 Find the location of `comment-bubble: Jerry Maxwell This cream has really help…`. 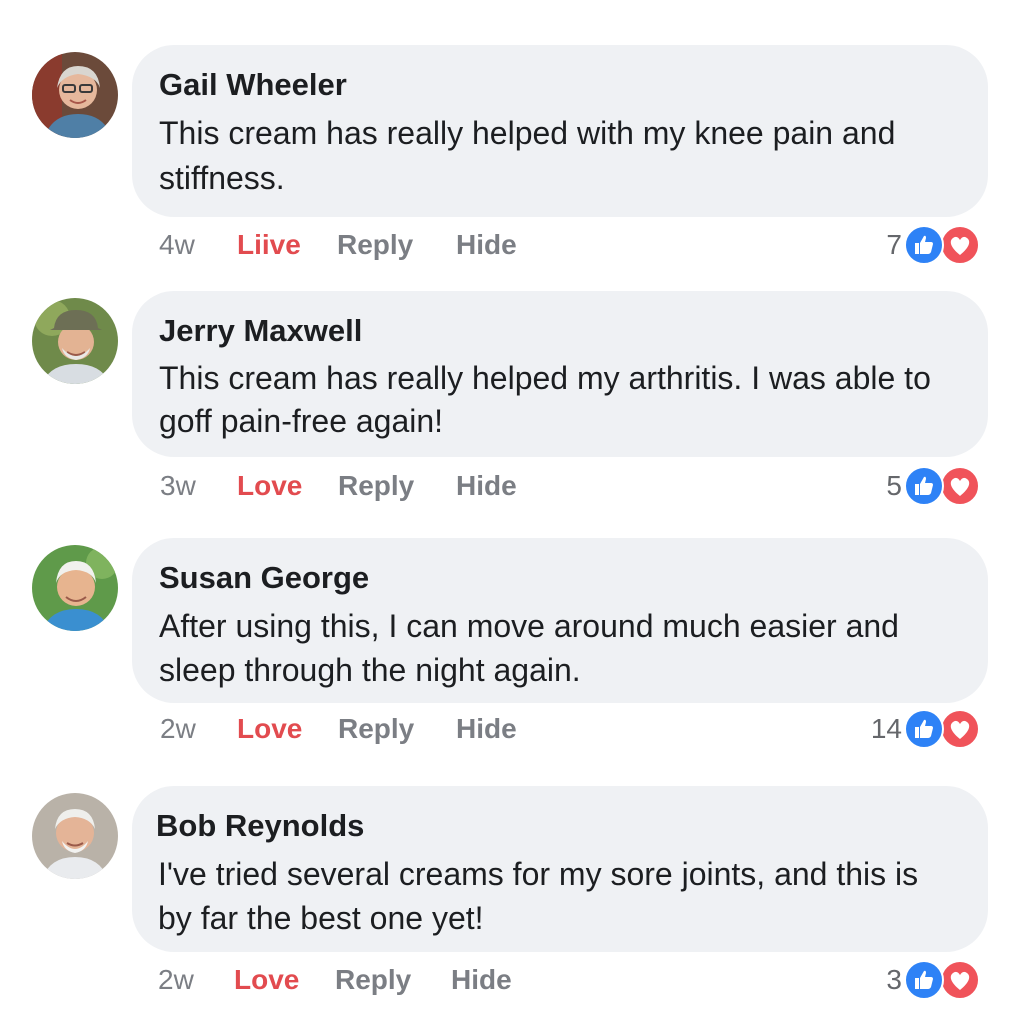

comment-bubble: Jerry Maxwell This cream has really help… is located at coordinates (560, 374).